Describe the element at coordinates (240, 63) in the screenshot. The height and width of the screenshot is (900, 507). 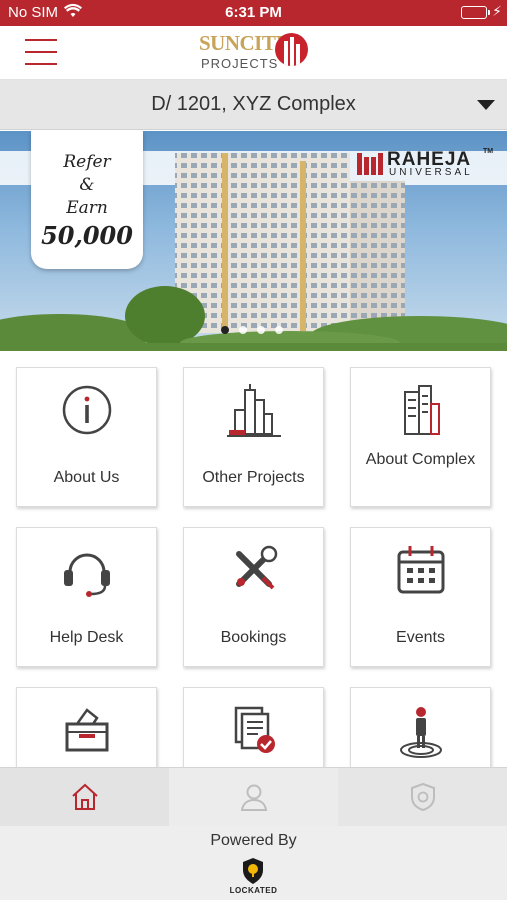
I see `logo-sub: PROJECTS` at that location.